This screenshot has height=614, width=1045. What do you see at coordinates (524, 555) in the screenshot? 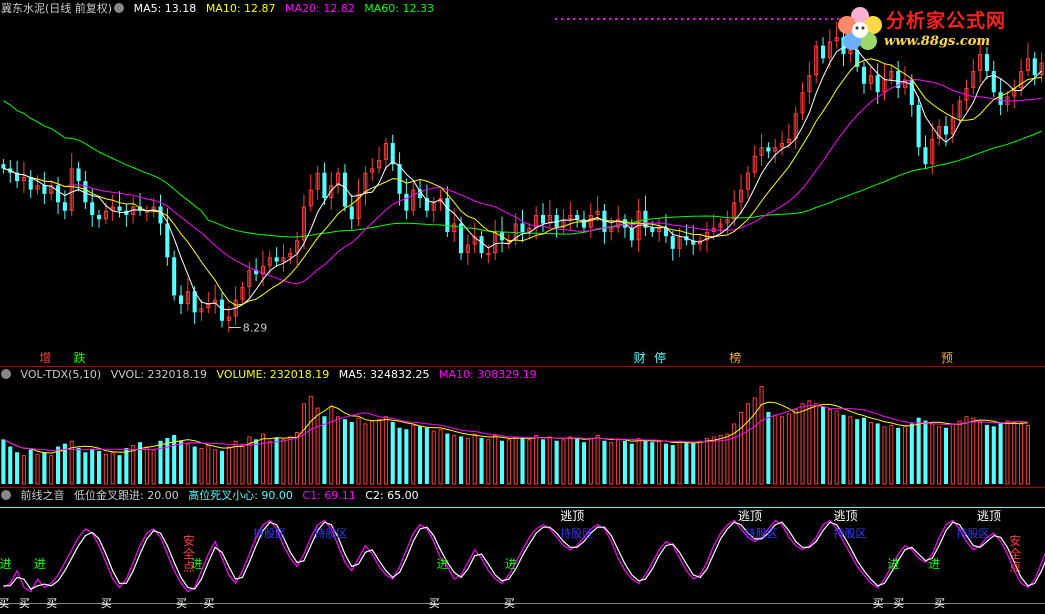
I see `c2-line` at bounding box center [524, 555].